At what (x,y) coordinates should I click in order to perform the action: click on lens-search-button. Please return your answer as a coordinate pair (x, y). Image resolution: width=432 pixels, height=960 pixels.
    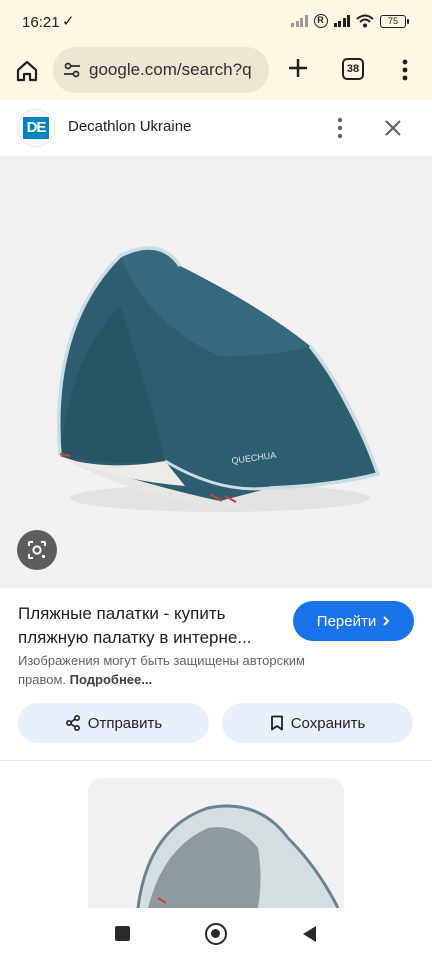
    Looking at the image, I should click on (37, 550).